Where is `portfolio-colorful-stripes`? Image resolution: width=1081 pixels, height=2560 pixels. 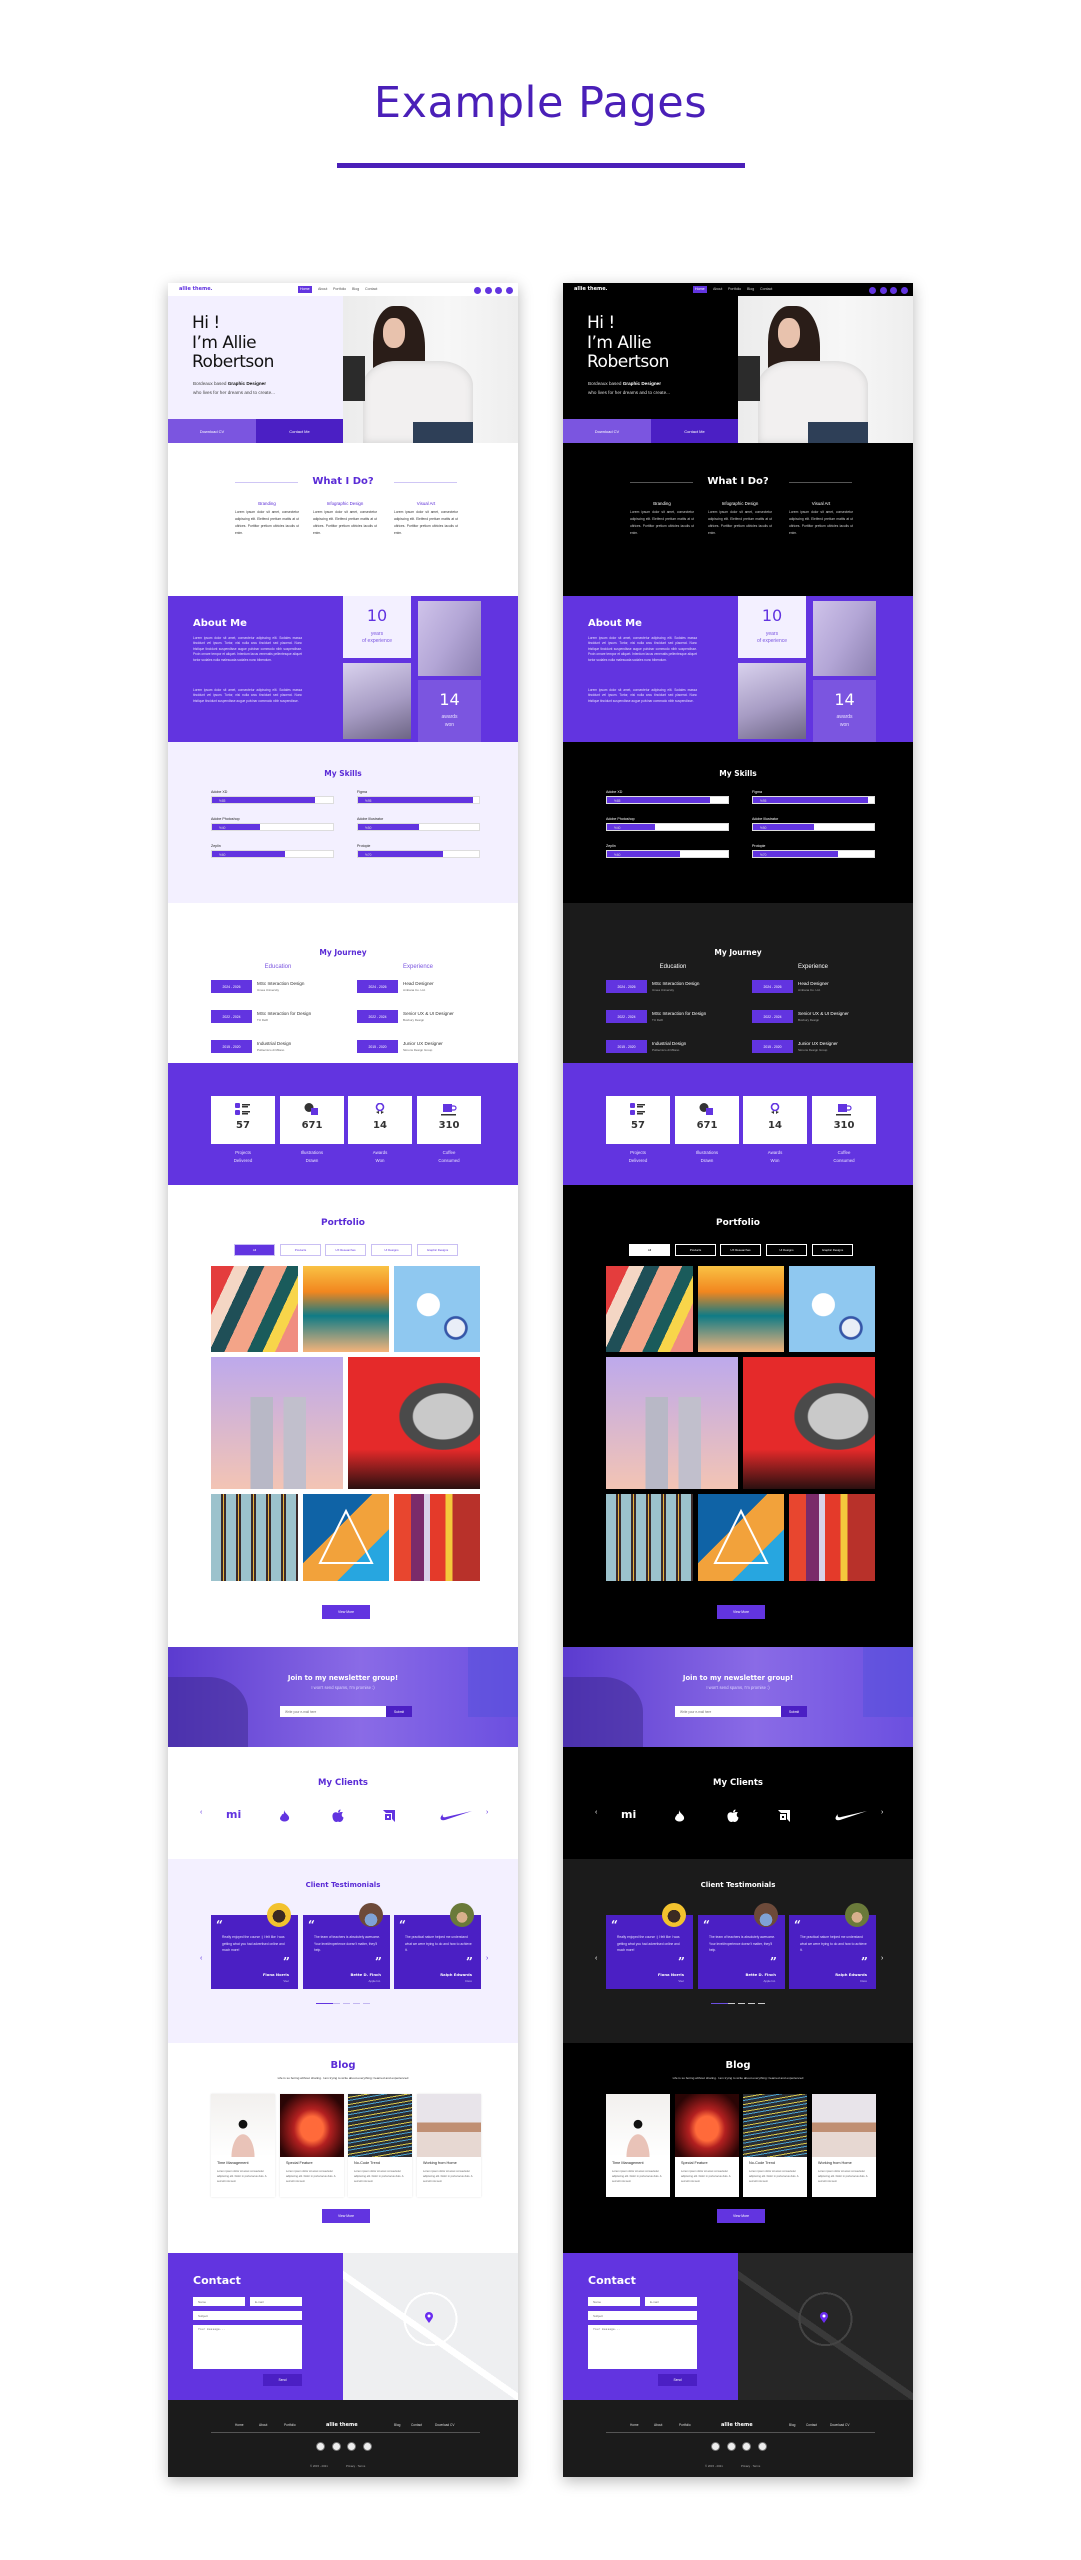 portfolio-colorful-stripes is located at coordinates (832, 1537).